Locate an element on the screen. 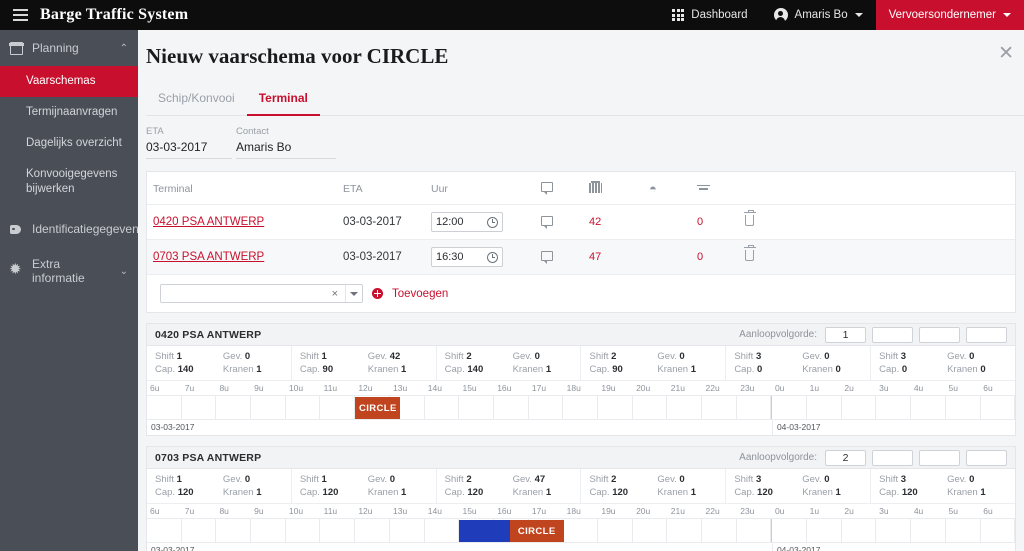  sidebar-item-termijnaanvragen: Termijnaanvragen is located at coordinates (69, 112).